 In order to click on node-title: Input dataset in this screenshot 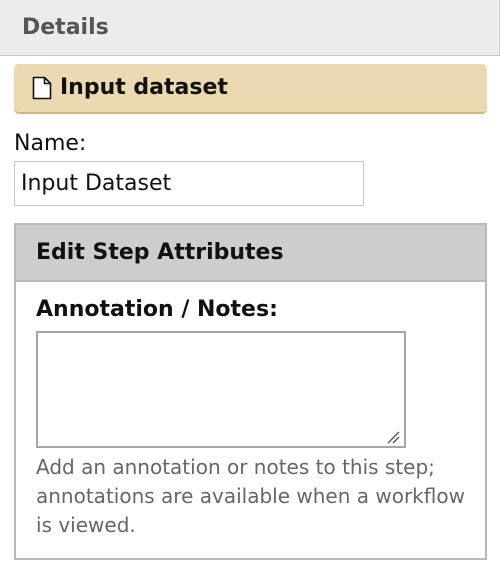, I will do `click(144, 87)`.